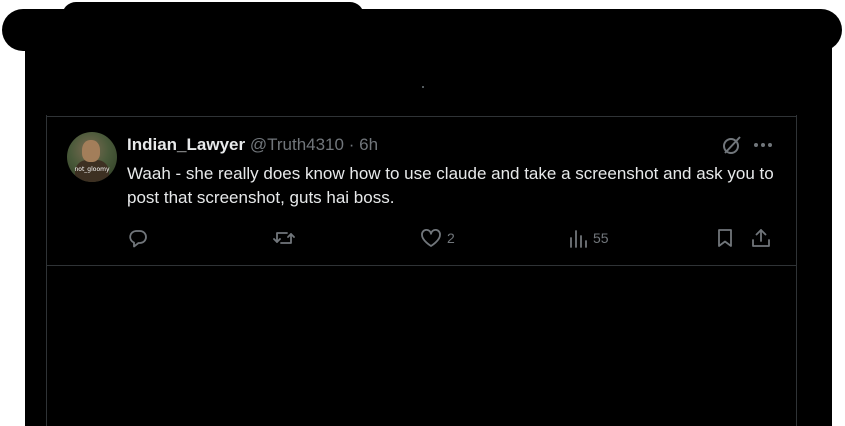 The width and height of the screenshot is (845, 426). I want to click on like-button: 2, so click(437, 238).